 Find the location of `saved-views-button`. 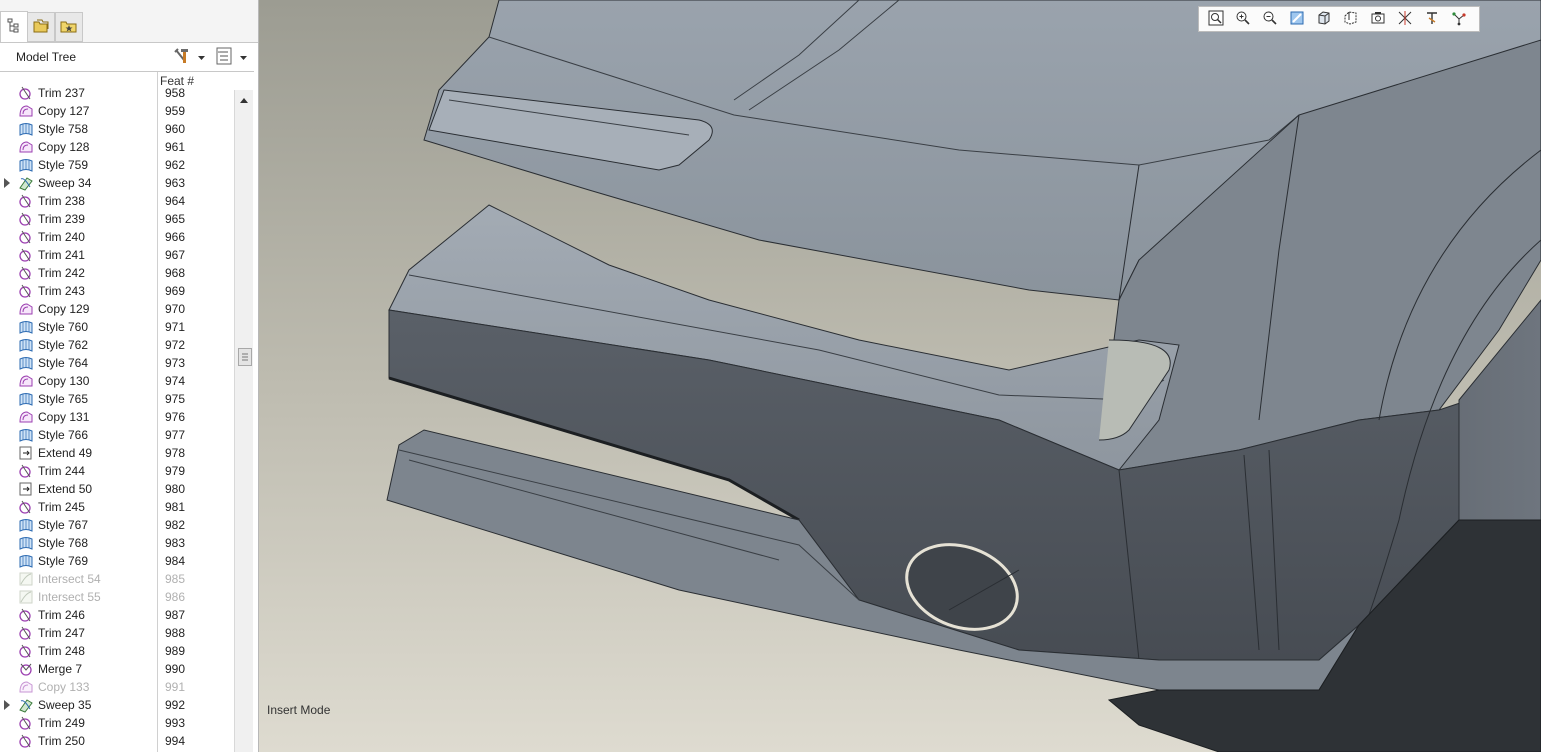

saved-views-button is located at coordinates (1351, 19).